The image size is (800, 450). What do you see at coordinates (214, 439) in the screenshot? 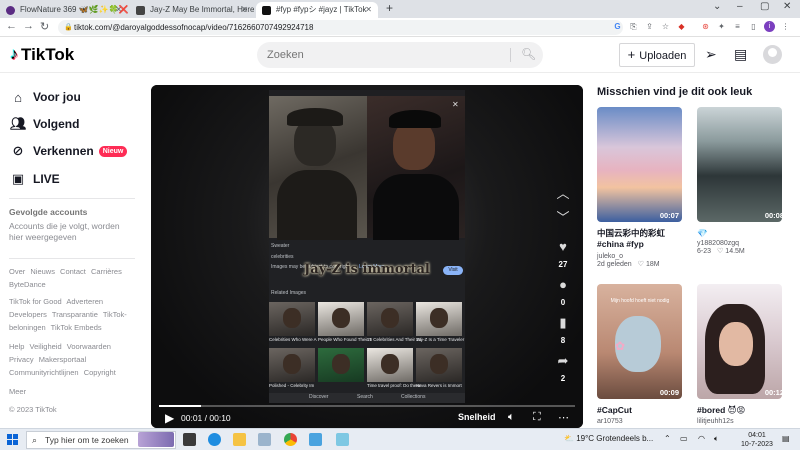
I see `edge-icon` at bounding box center [214, 439].